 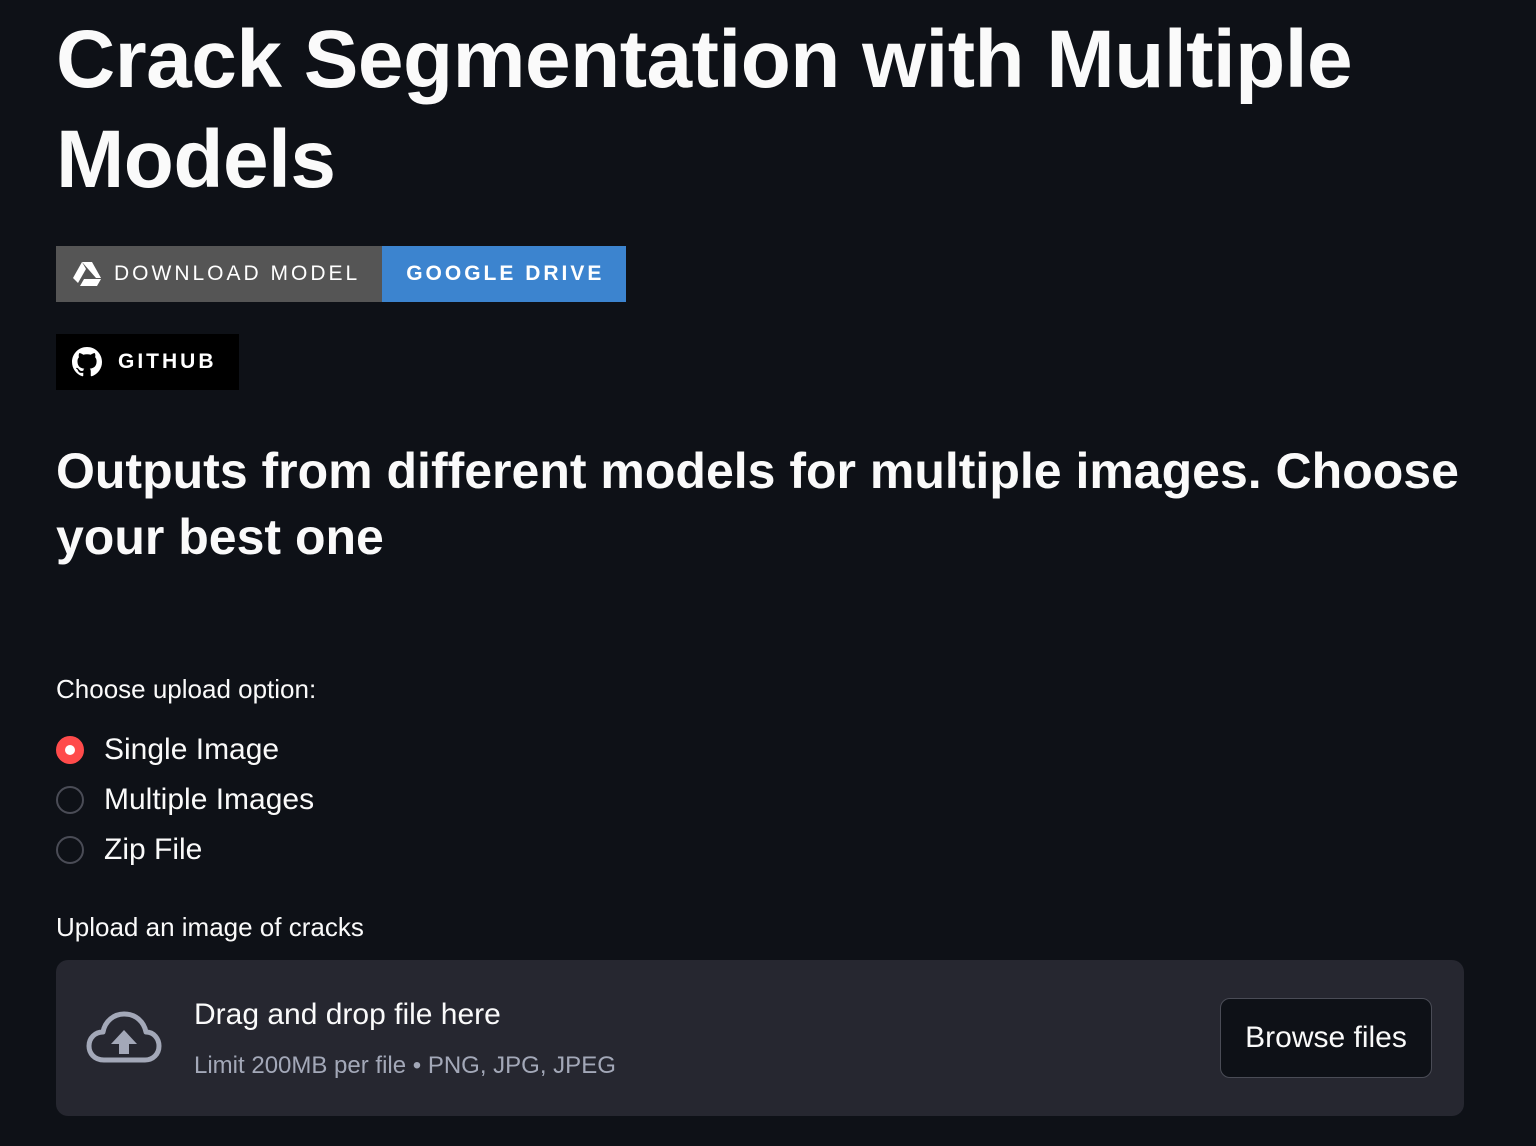 I want to click on upload-option-label: Choose upload option:, so click(x=186, y=689).